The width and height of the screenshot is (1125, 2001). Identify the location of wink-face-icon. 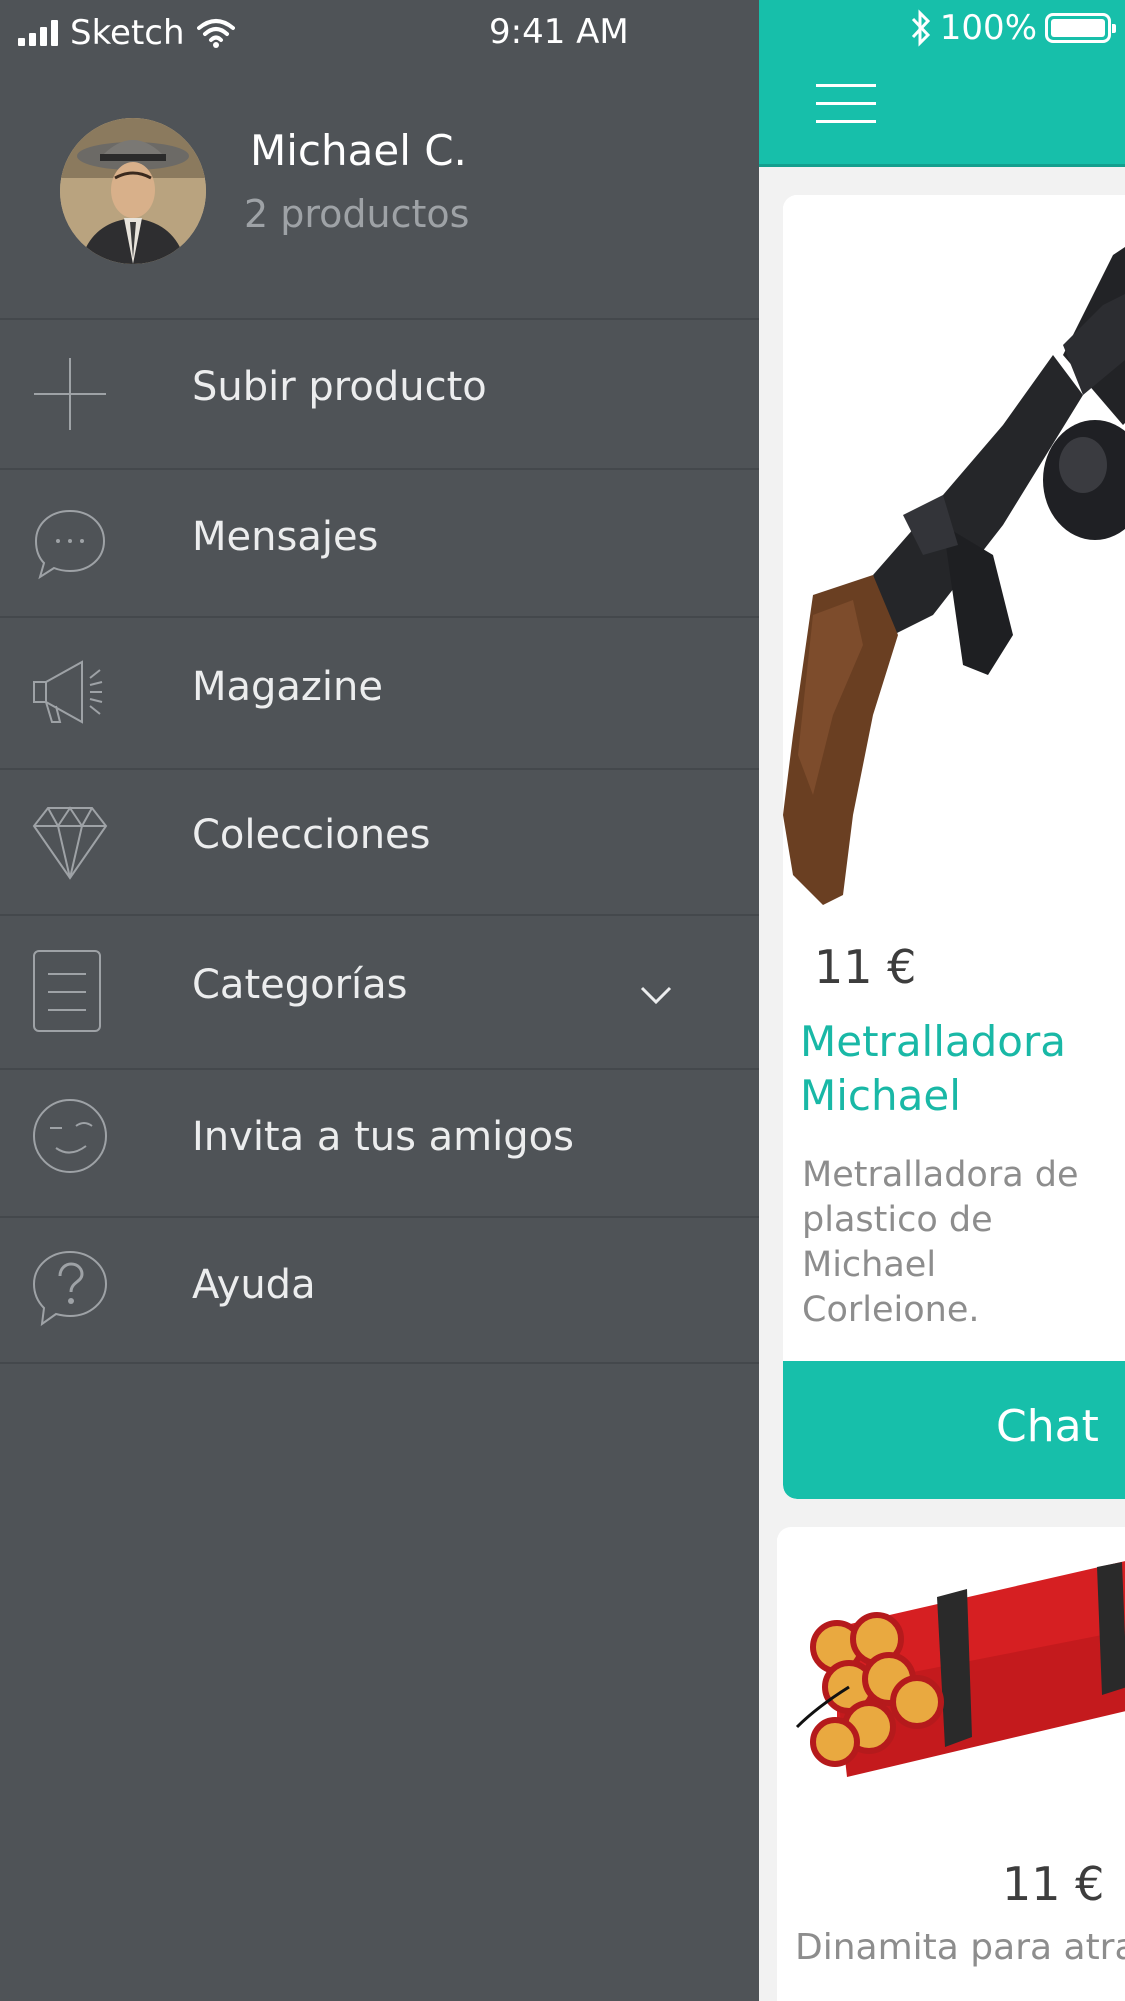
(70, 1136).